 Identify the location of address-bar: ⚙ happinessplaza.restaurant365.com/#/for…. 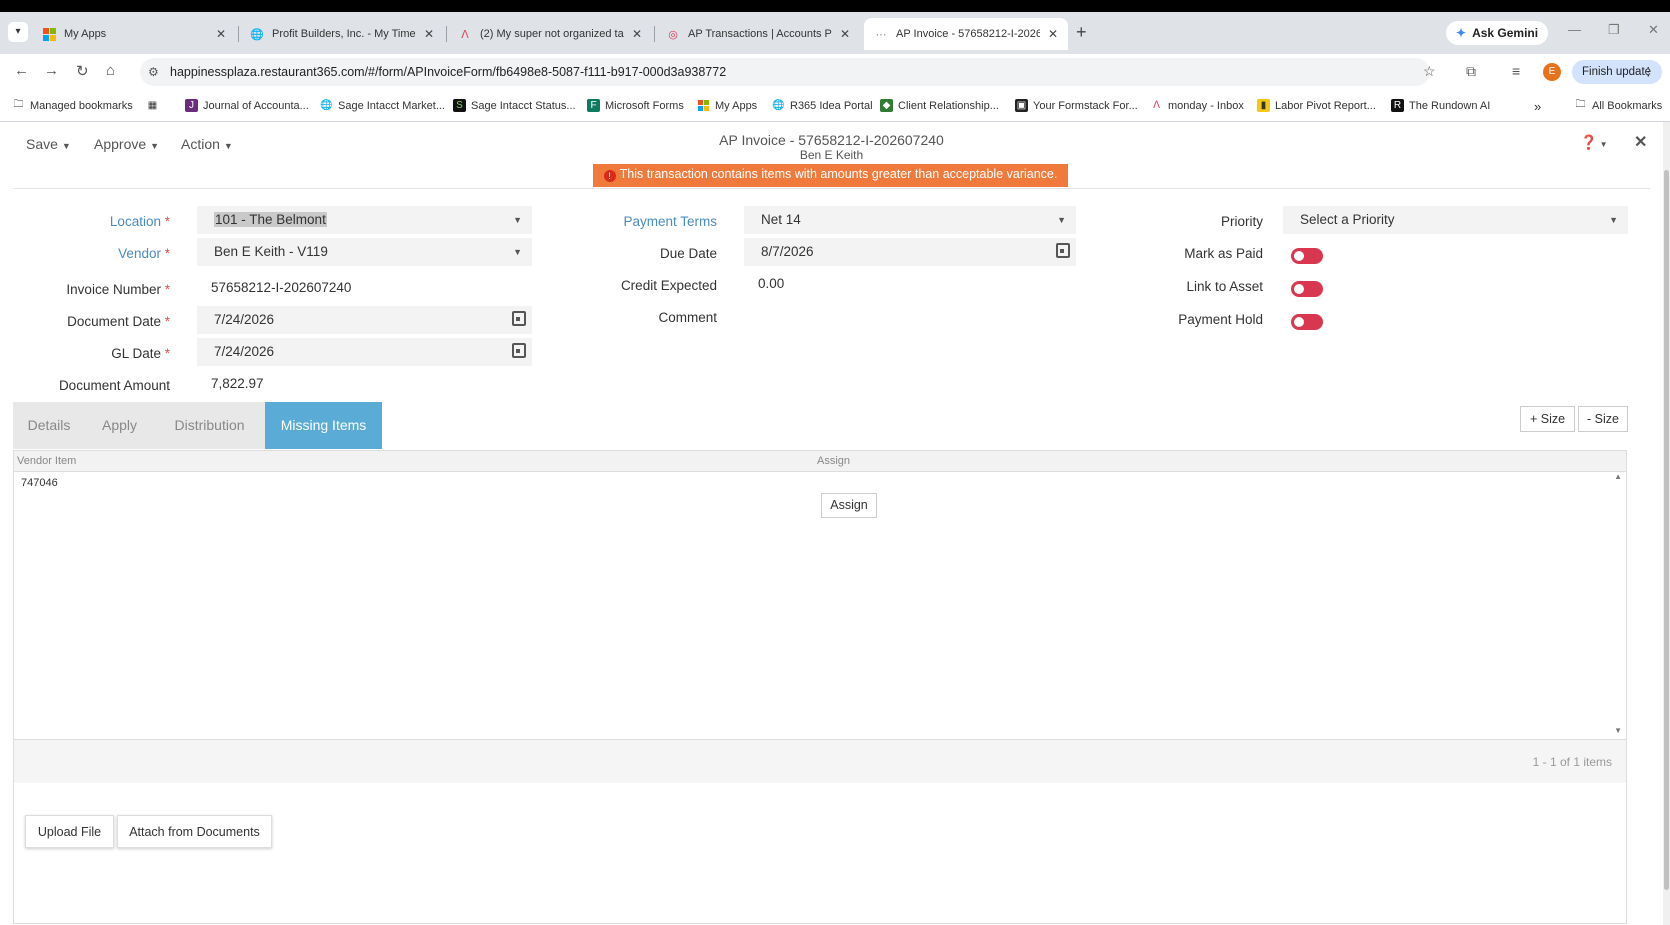
(785, 72).